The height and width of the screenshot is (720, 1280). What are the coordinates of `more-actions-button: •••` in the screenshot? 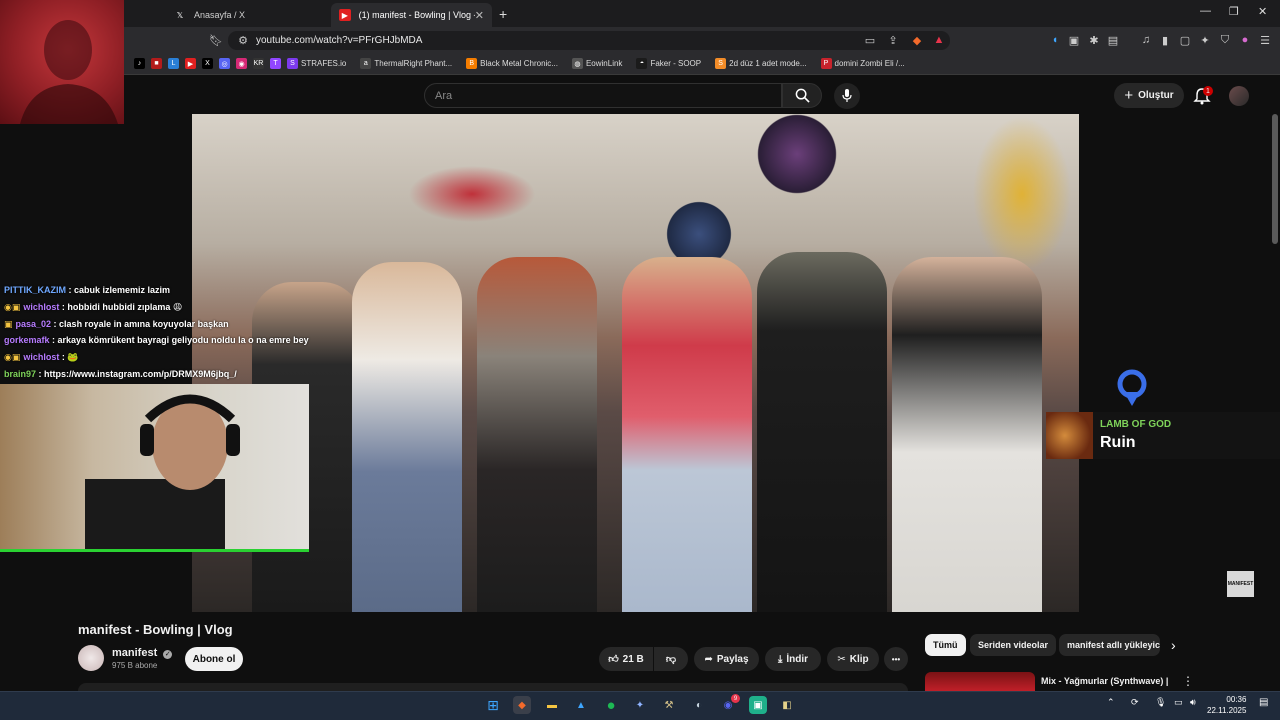 It's located at (896, 659).